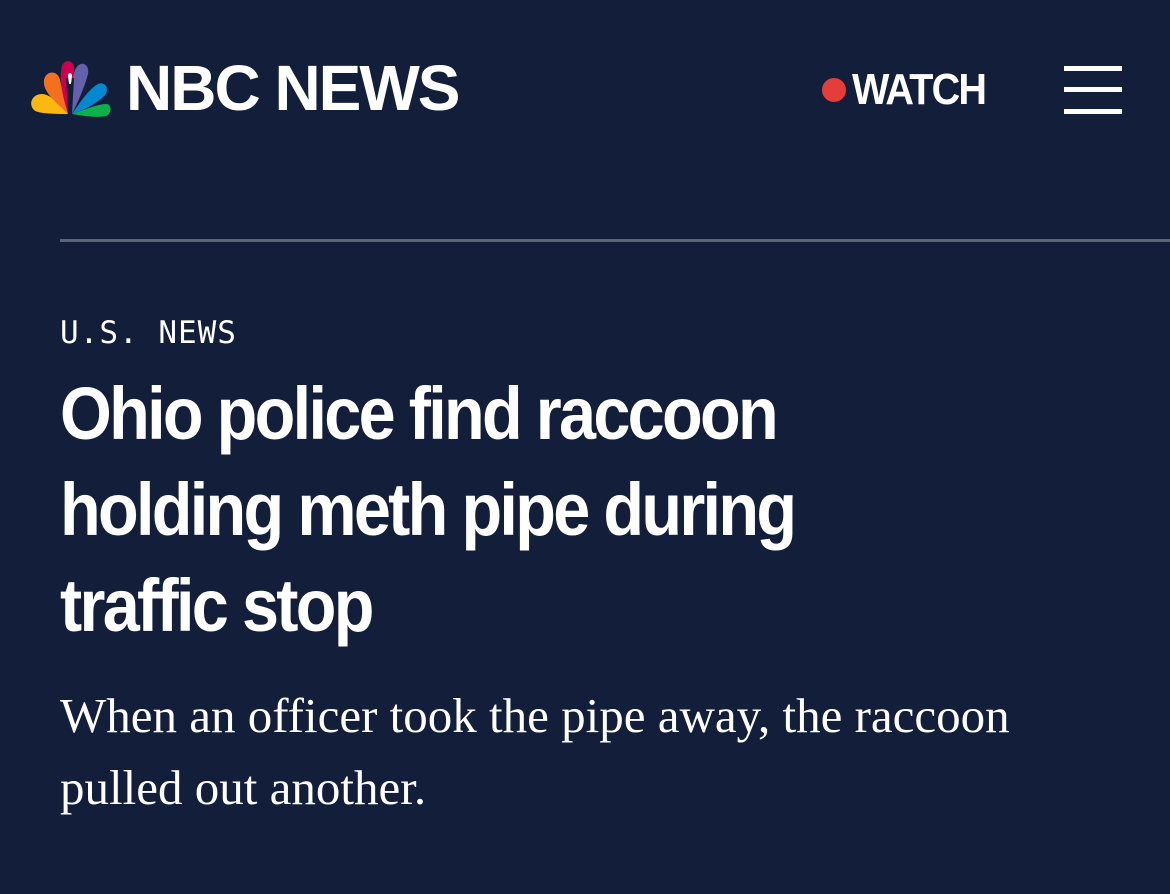 Image resolution: width=1170 pixels, height=894 pixels. I want to click on menu-bar-middle, so click(1093, 89).